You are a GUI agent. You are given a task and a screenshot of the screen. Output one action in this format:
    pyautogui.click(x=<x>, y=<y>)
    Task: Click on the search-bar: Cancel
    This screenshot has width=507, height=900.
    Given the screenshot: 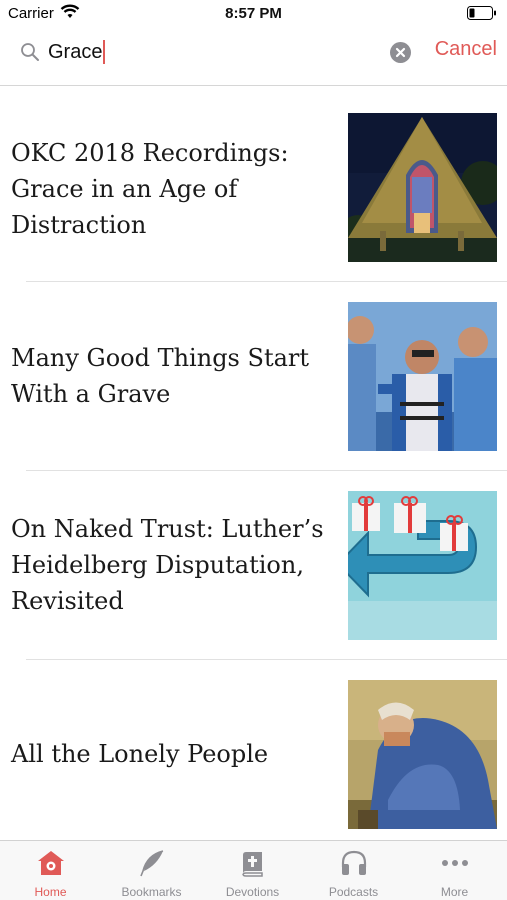 What is the action you would take?
    pyautogui.click(x=253, y=57)
    